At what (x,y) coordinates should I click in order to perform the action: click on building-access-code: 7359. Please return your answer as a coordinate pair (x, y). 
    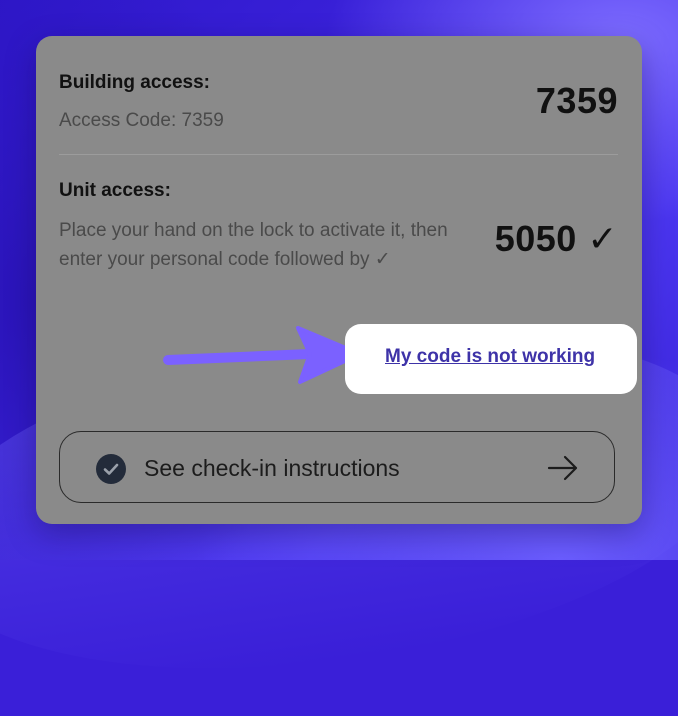
    Looking at the image, I should click on (576, 100).